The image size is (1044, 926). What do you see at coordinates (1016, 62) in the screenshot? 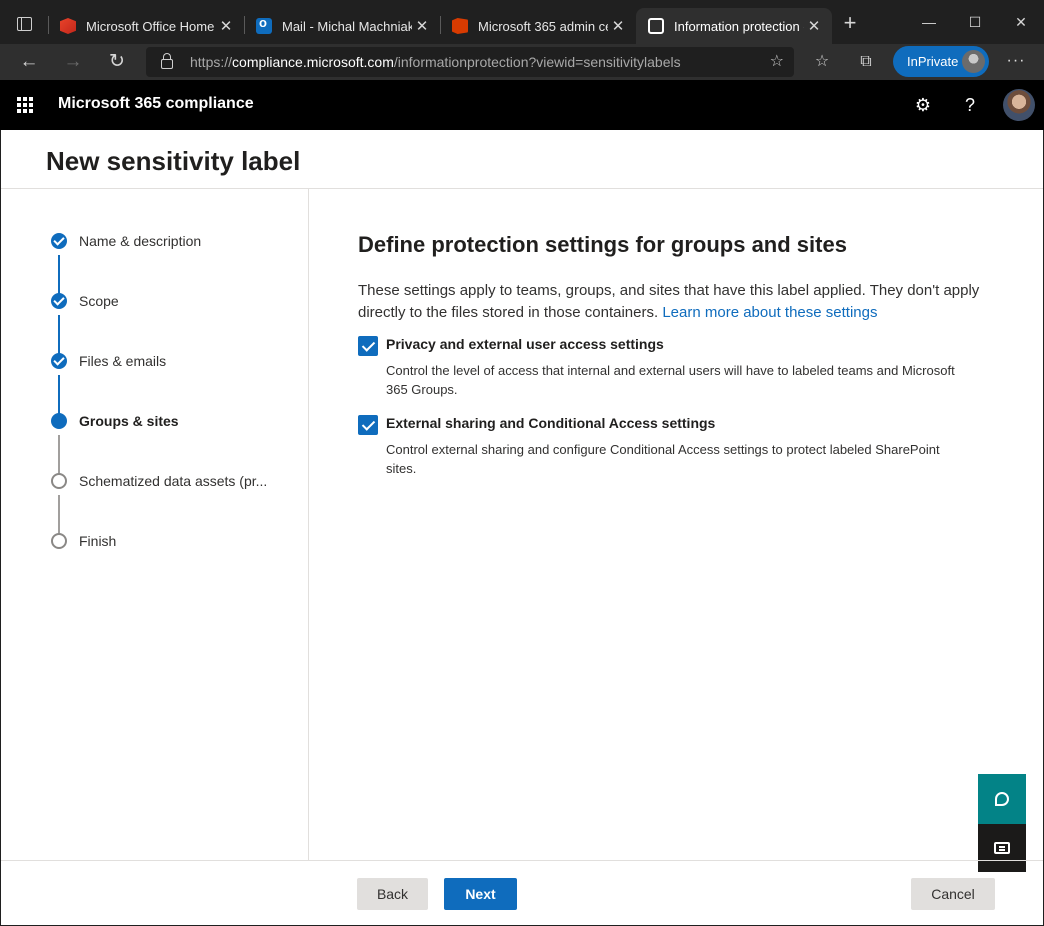
I see `settings-more-icon: ···` at bounding box center [1016, 62].